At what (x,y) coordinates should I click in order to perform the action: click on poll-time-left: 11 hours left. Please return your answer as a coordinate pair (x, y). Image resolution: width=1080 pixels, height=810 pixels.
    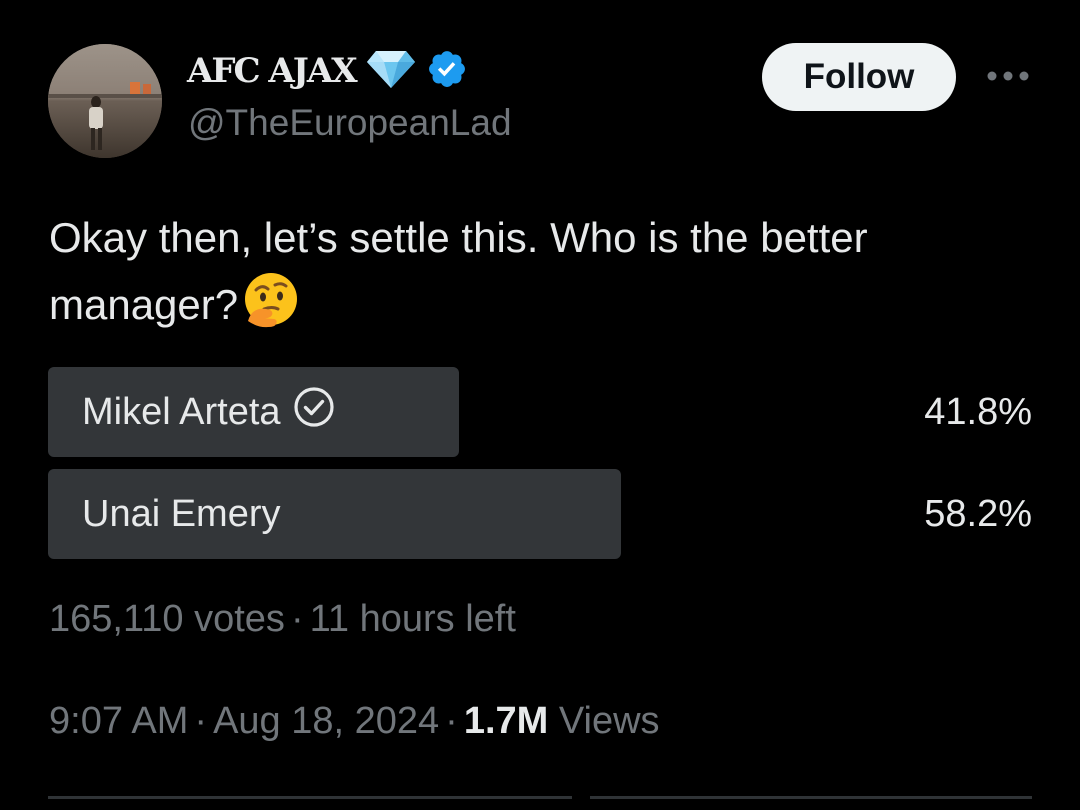
    Looking at the image, I should click on (412, 619).